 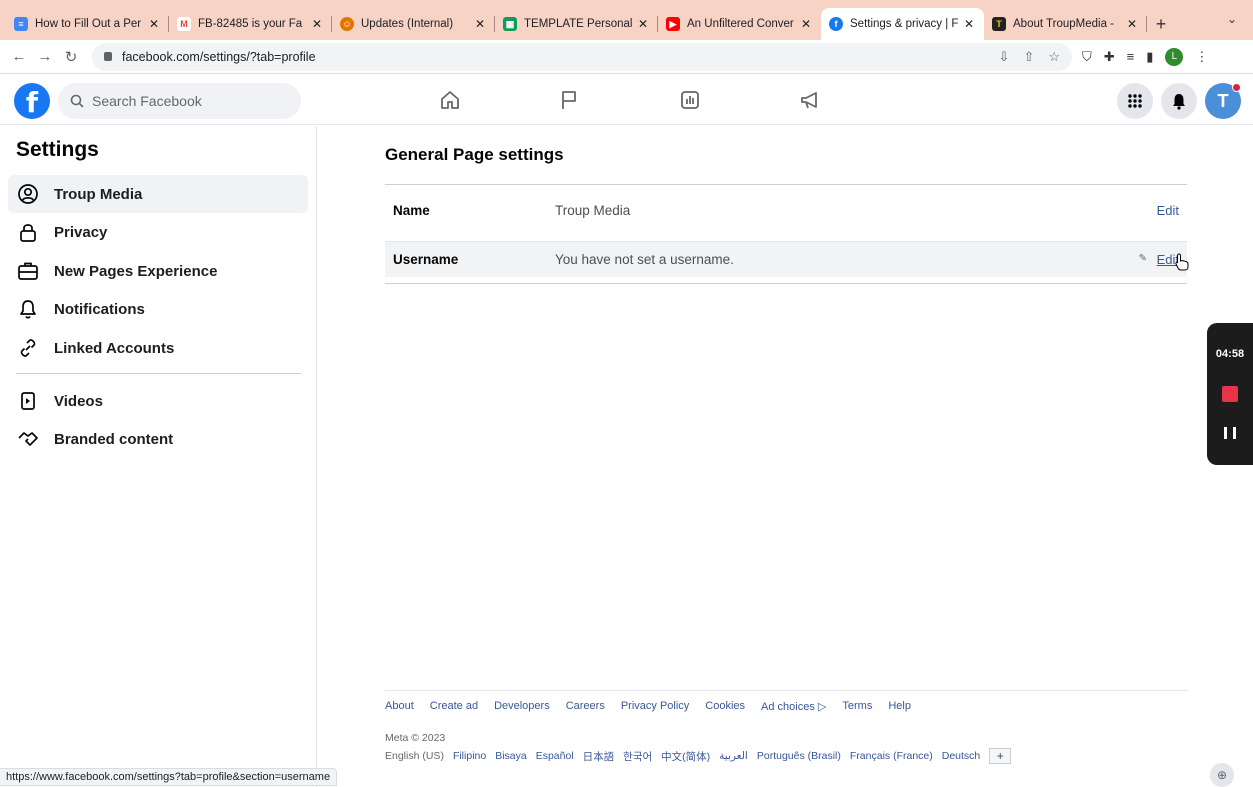 I want to click on footer-link-help: Help, so click(x=899, y=706).